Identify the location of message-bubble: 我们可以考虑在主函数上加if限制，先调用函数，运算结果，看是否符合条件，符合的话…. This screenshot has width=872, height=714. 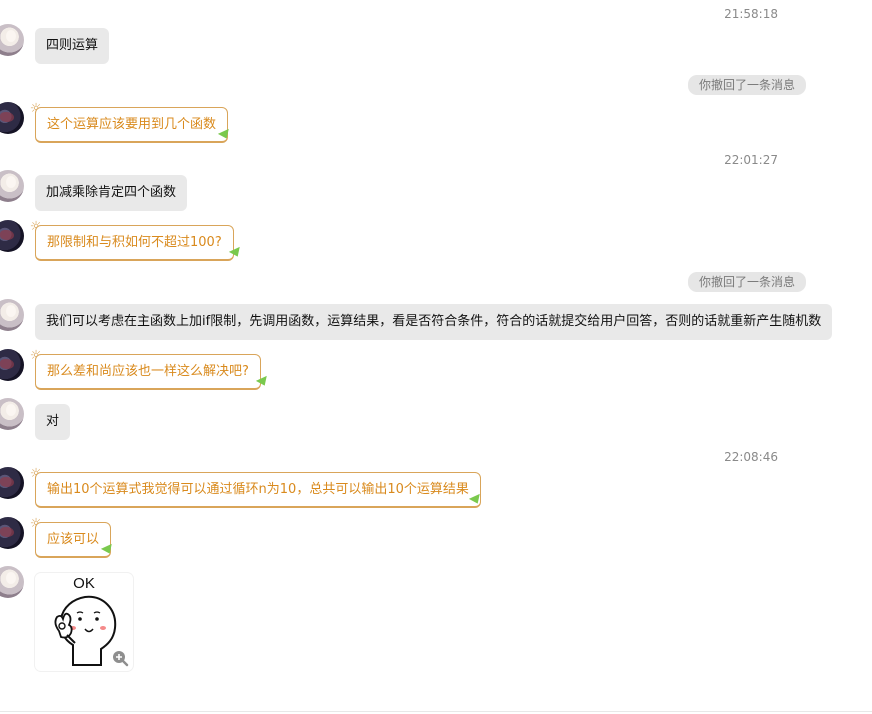
(434, 322).